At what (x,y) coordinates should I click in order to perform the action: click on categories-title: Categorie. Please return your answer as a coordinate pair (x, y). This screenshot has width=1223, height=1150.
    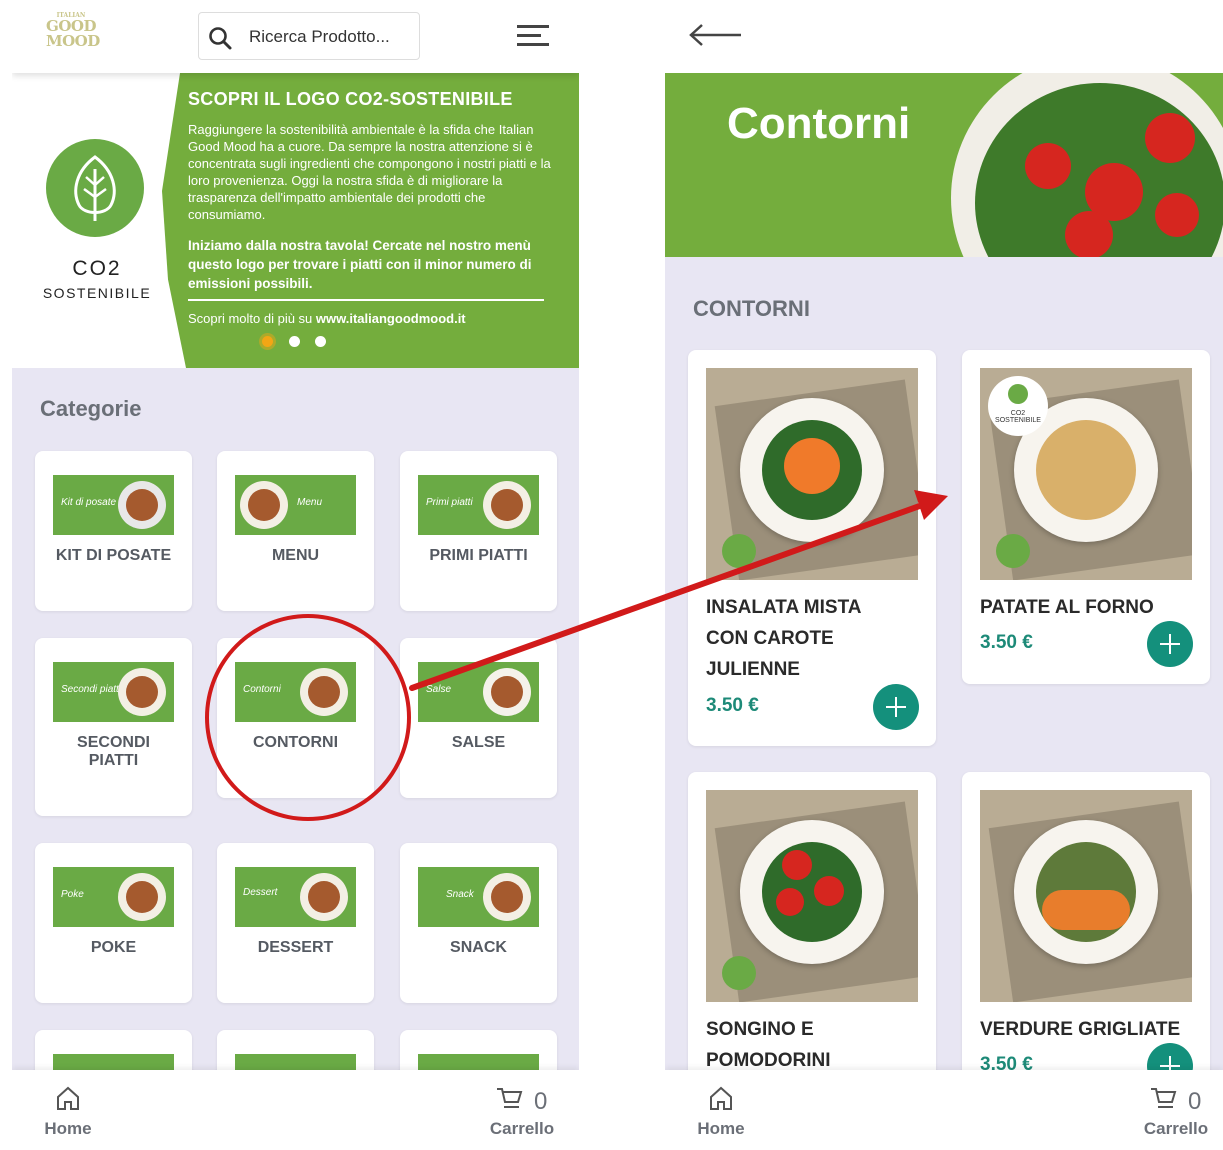
    Looking at the image, I should click on (91, 408).